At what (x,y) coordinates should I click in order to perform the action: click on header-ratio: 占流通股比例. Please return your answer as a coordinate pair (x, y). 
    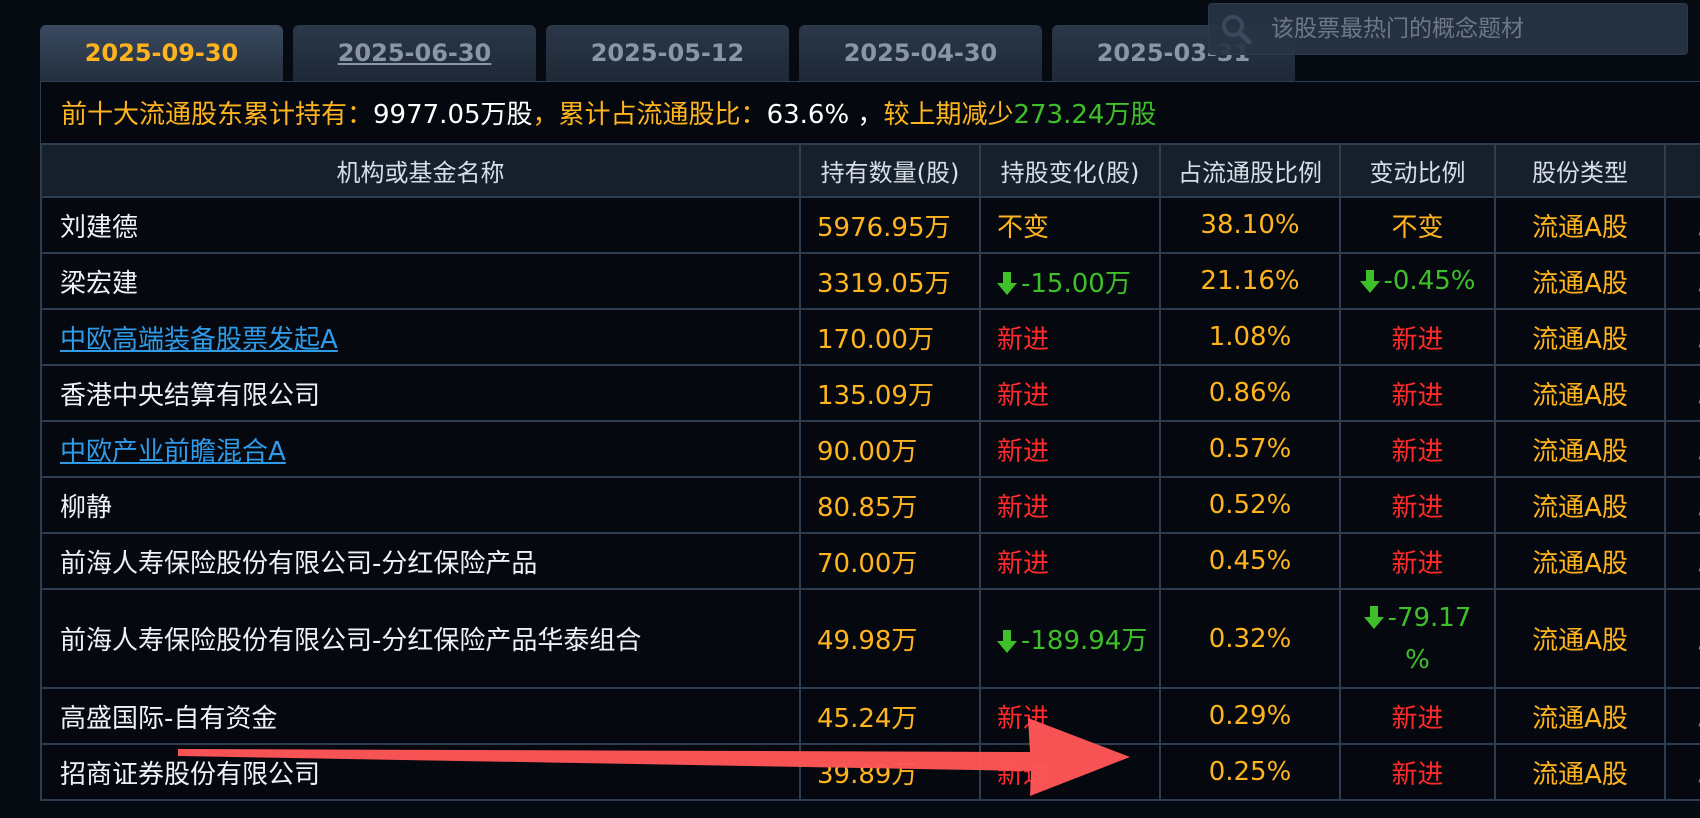
    Looking at the image, I should click on (1250, 170).